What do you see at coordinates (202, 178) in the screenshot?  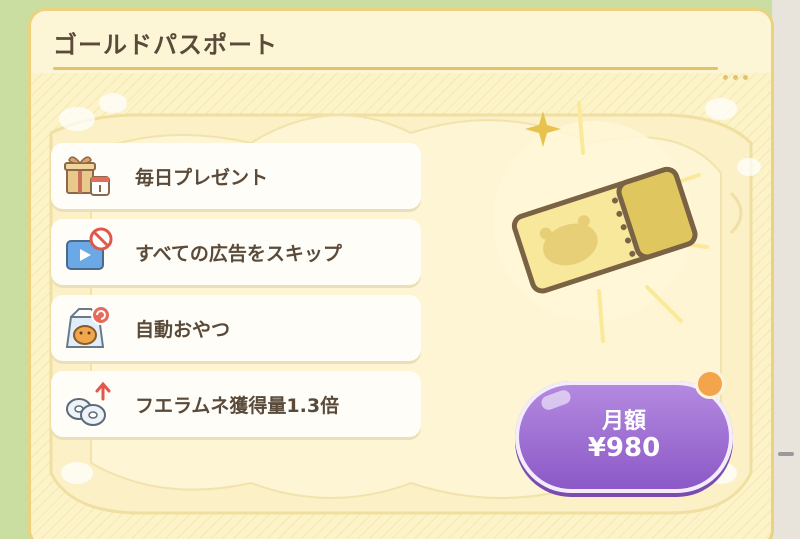 I see `feature-label: 毎日プレゼント` at bounding box center [202, 178].